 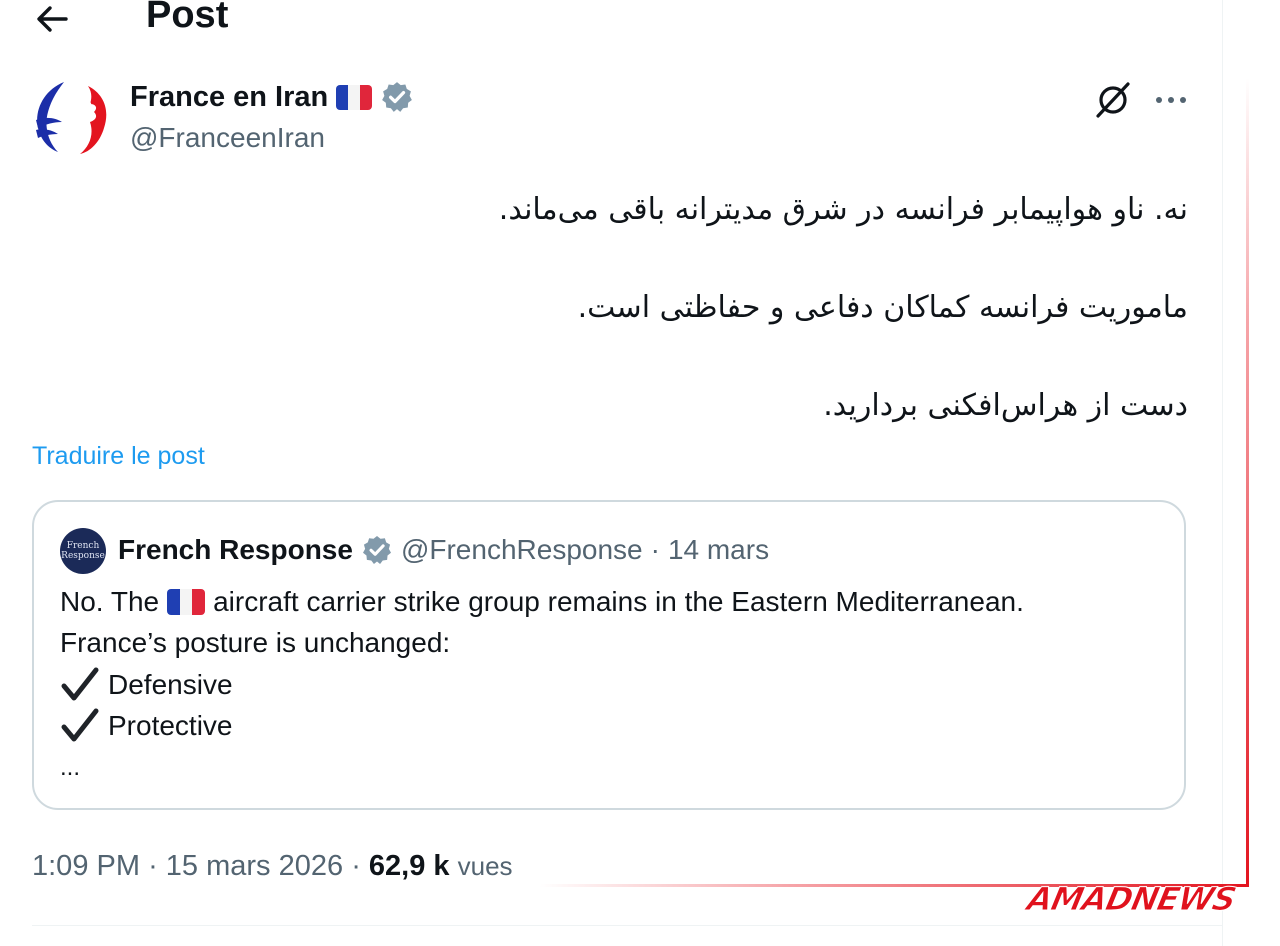 I want to click on quoted-author-name: French Response, so click(x=235, y=550).